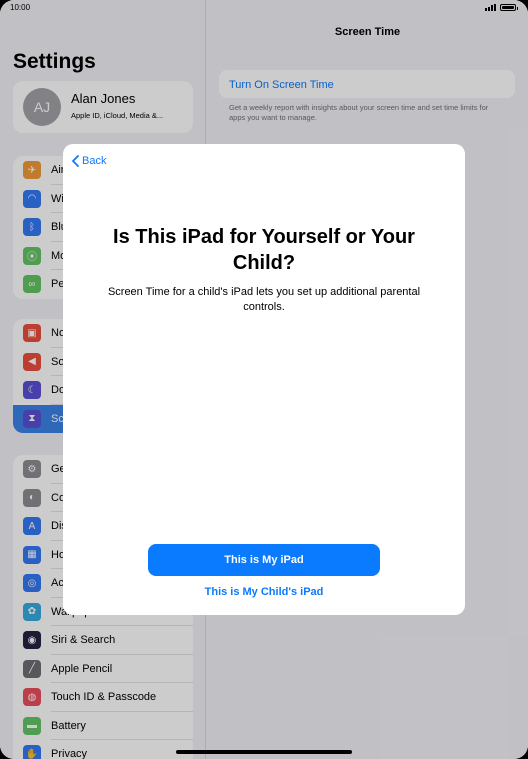 This screenshot has height=759, width=528. What do you see at coordinates (75, 161) in the screenshot?
I see `chevron-left-icon` at bounding box center [75, 161].